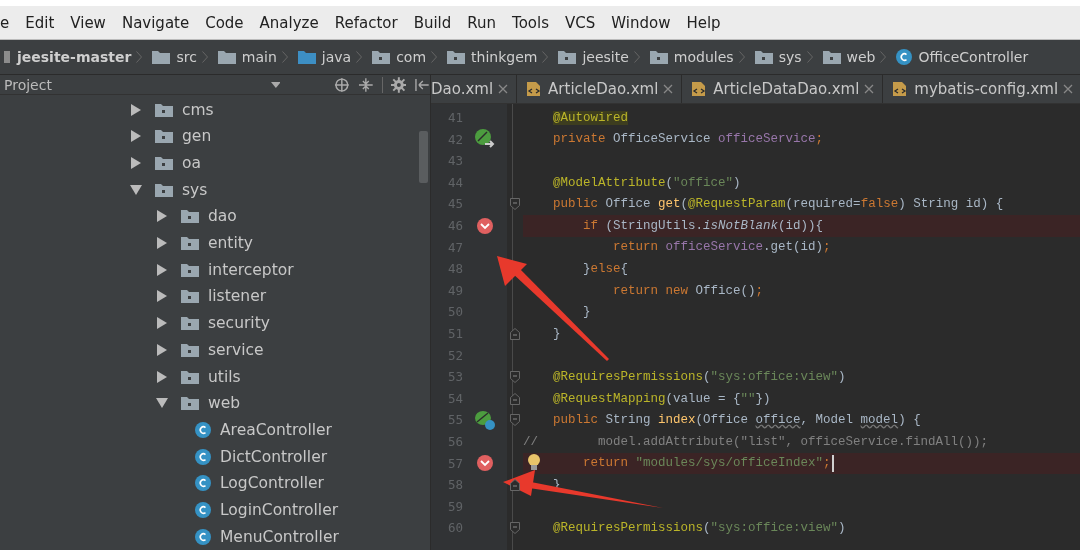 The image size is (1080, 550). What do you see at coordinates (40, 22) in the screenshot?
I see `menu-item: Edit` at bounding box center [40, 22].